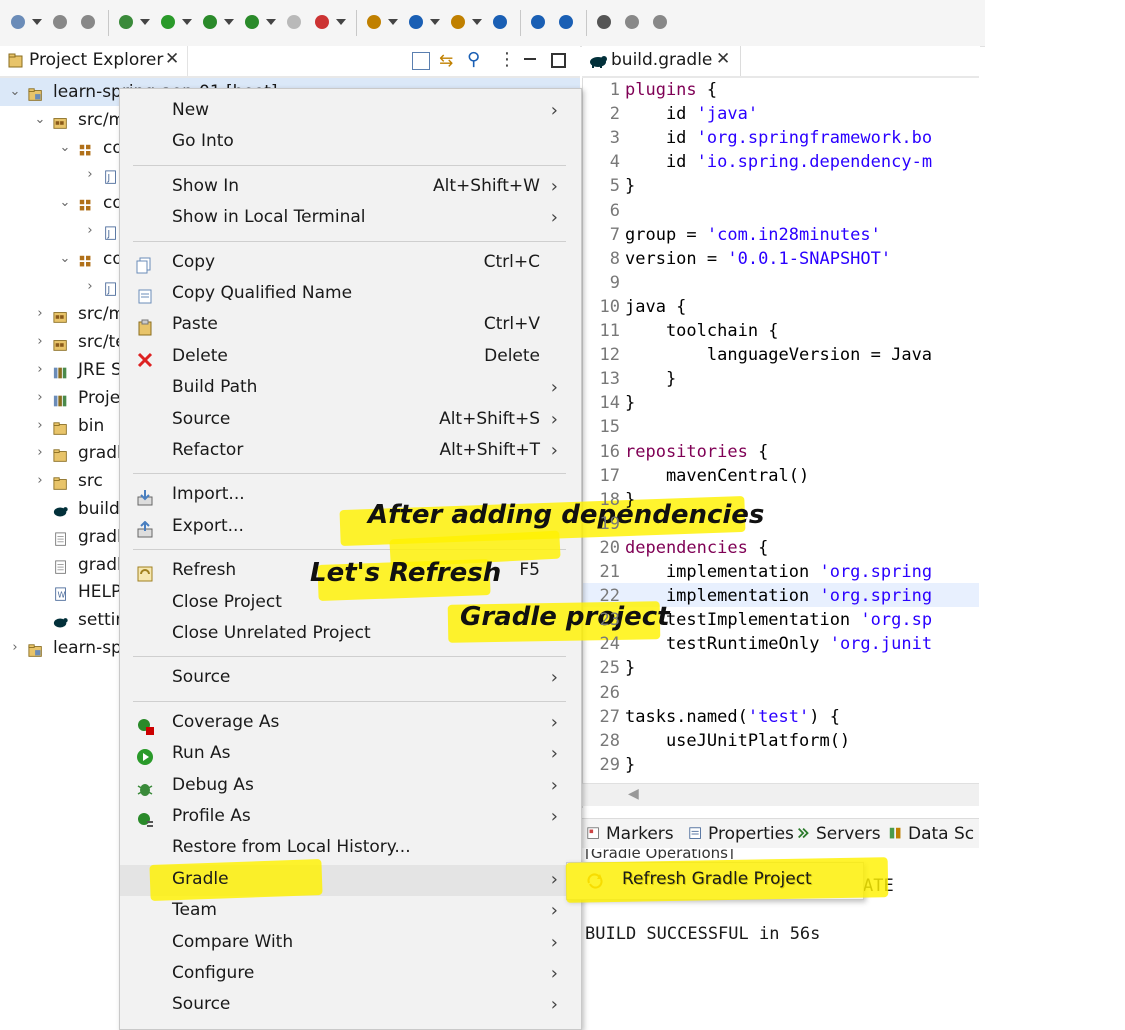 This screenshot has height=1030, width=1125. I want to click on code-text: mavenCentral(), so click(717, 475).